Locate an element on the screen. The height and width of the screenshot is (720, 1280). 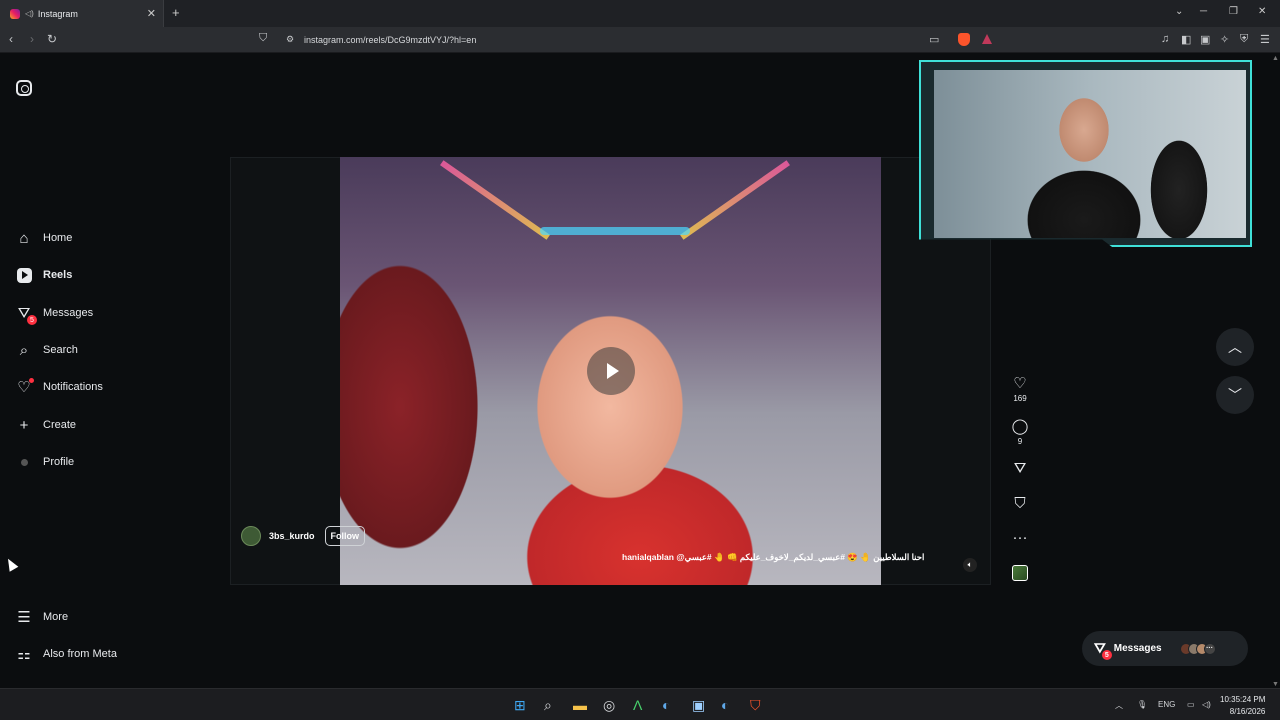
brave-shields-icon is located at coordinates (964, 39).